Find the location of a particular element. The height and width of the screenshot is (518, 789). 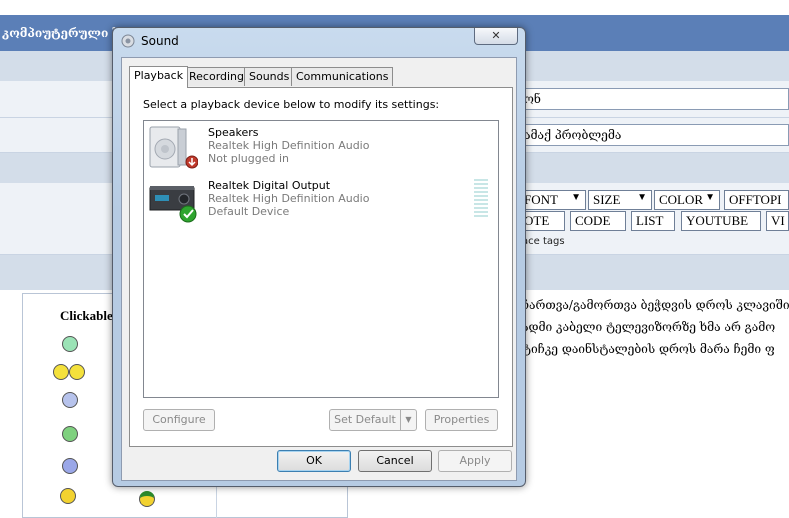

configure-button: Configure is located at coordinates (179, 420).